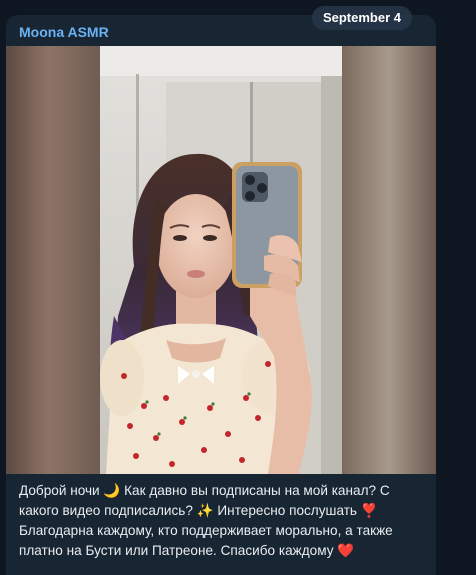  I want to click on date-pill: September 4, so click(362, 18).